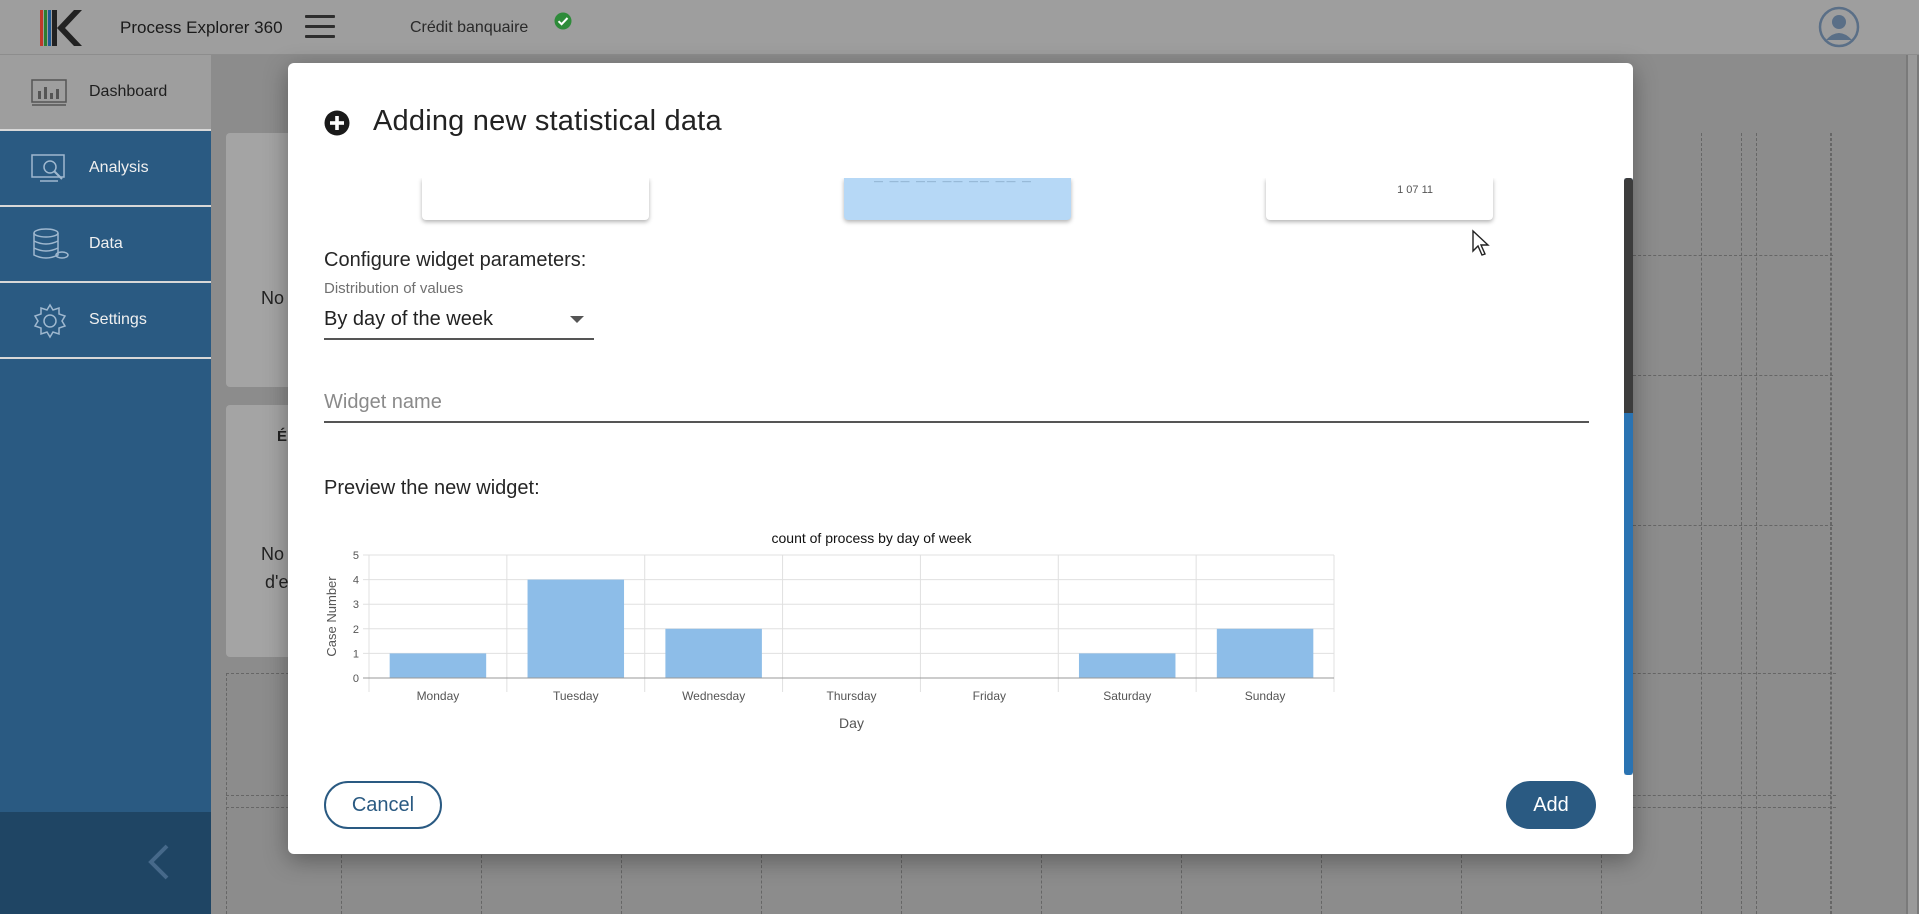  I want to click on x-axis-label: Day, so click(851, 723).